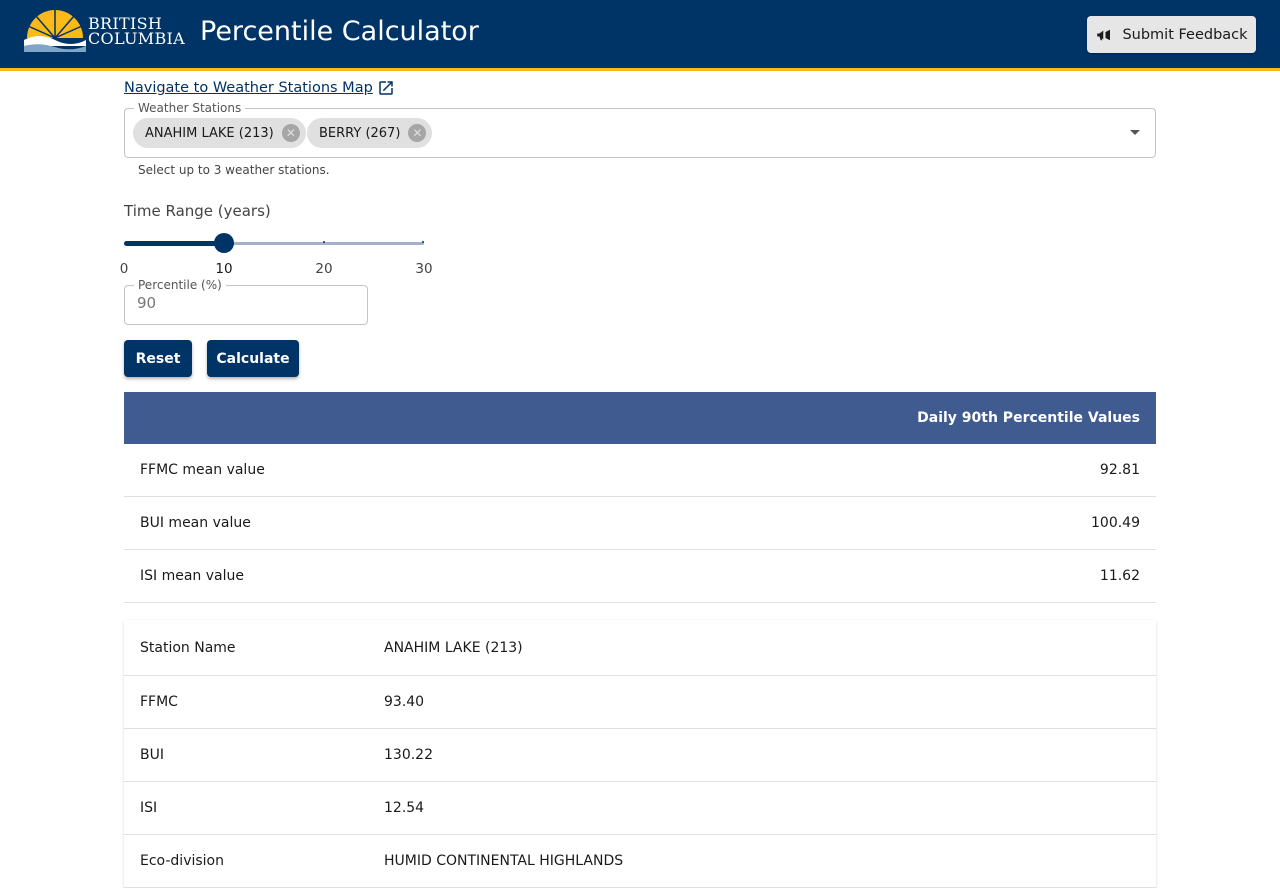 The image size is (1280, 888). I want to click on row-value: ANAHIM LAKE (213), so click(453, 647).